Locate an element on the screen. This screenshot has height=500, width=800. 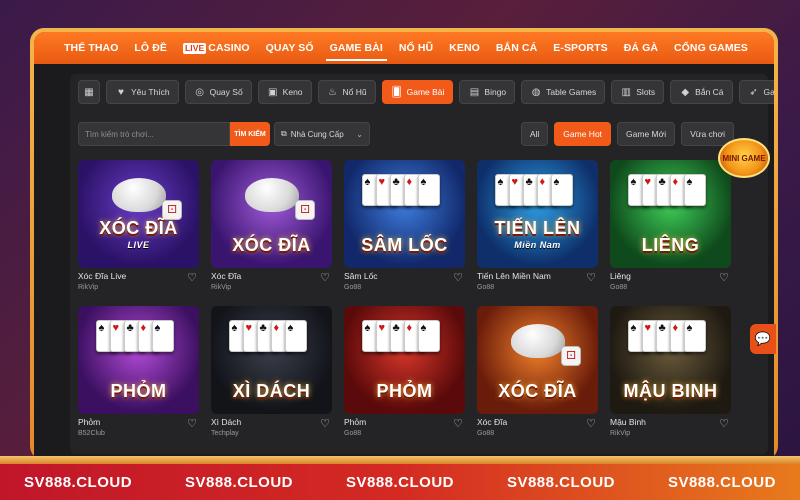
dice-icon: ⚀ is located at coordinates (571, 356).